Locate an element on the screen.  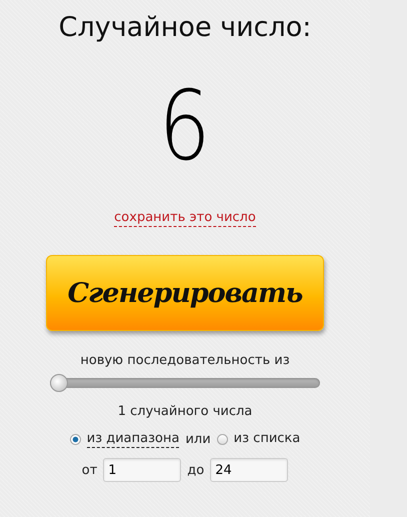
separator-text: или is located at coordinates (198, 439).